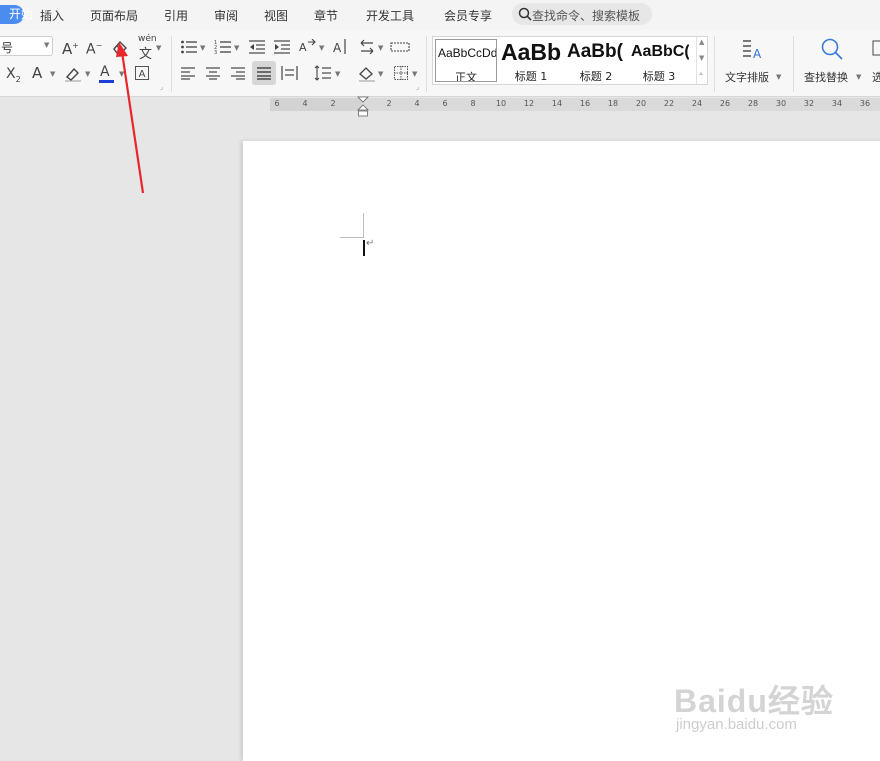  Describe the element at coordinates (238, 73) in the screenshot. I see `align-right-icon` at that location.